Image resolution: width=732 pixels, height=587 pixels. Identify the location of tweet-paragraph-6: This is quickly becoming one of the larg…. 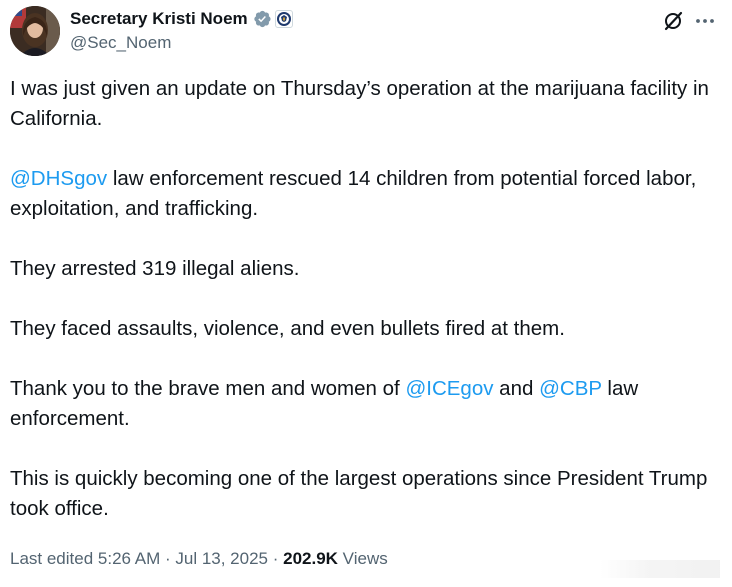
(359, 493).